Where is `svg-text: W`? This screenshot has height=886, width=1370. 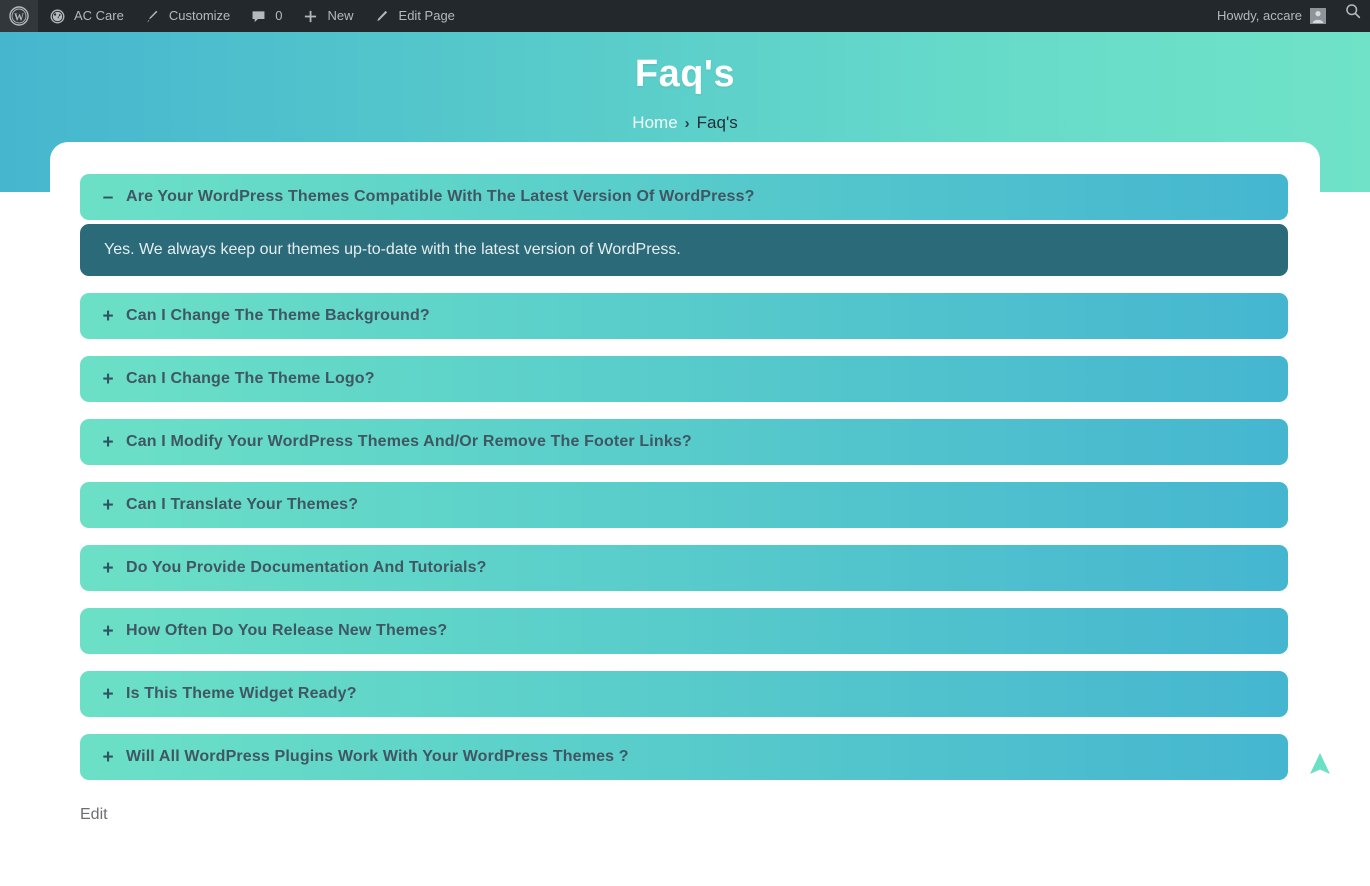
svg-text: W is located at coordinates (19, 18).